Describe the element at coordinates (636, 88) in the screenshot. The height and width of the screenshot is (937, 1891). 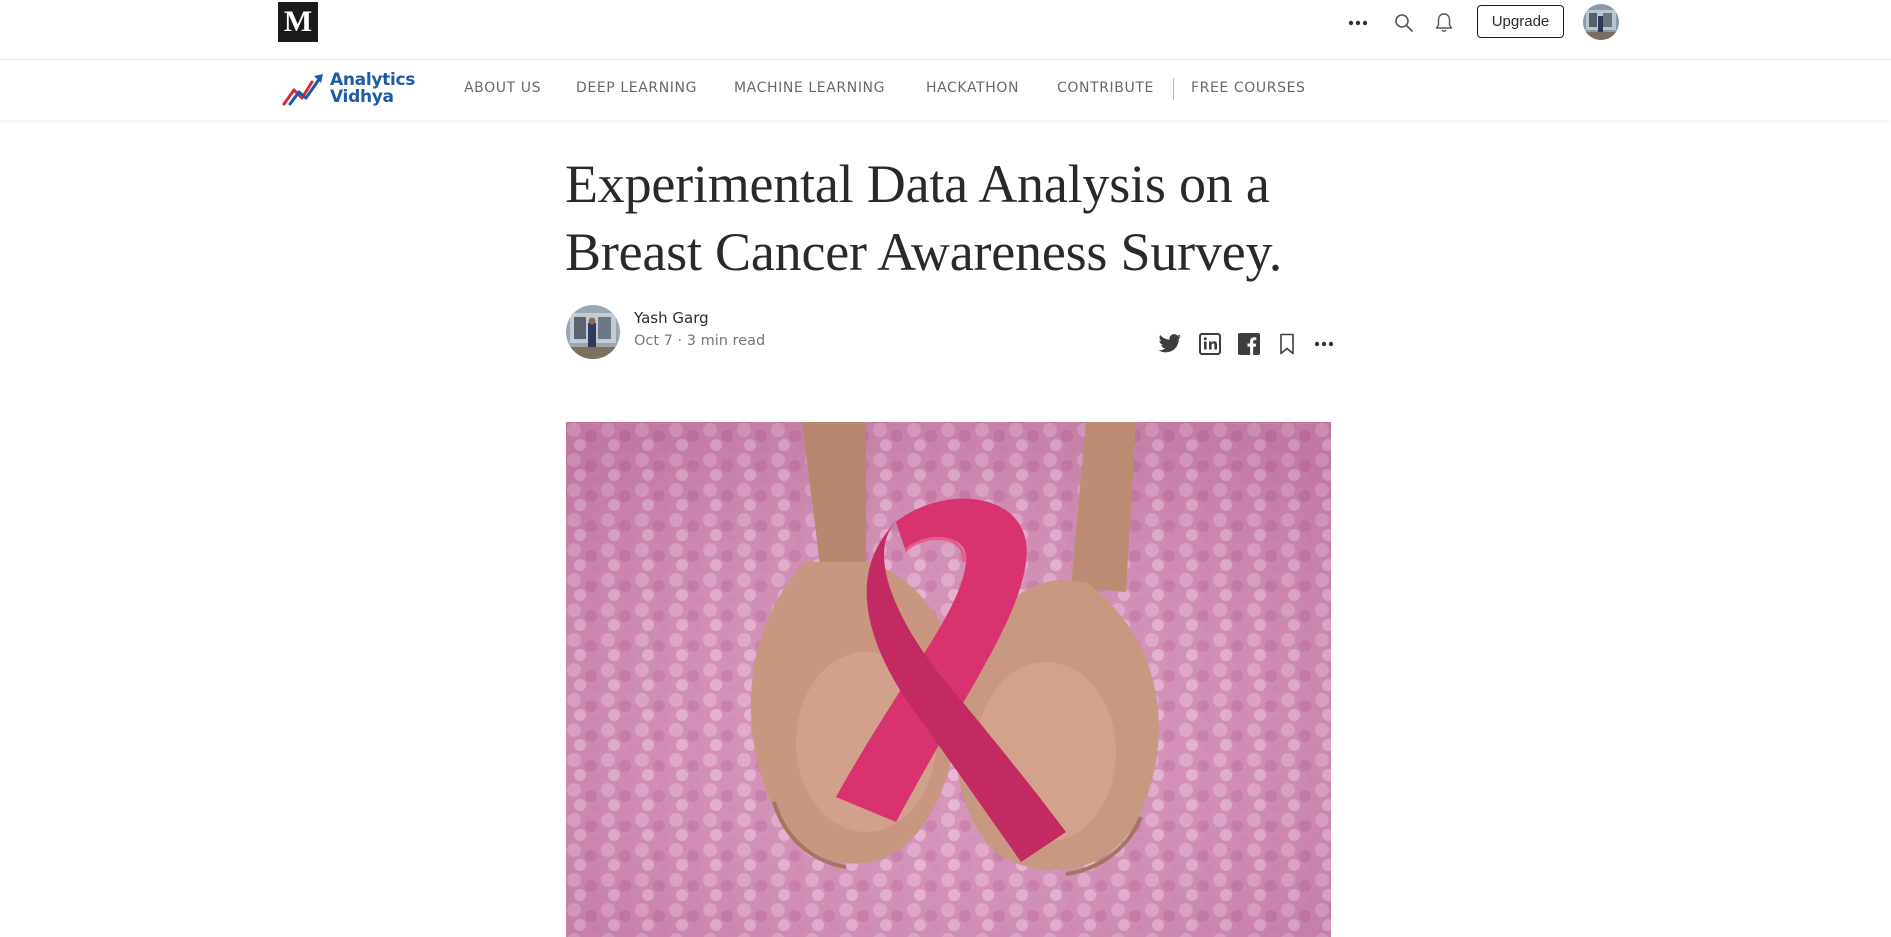
I see `nav-deep-learning: DEEP LEARNING` at that location.